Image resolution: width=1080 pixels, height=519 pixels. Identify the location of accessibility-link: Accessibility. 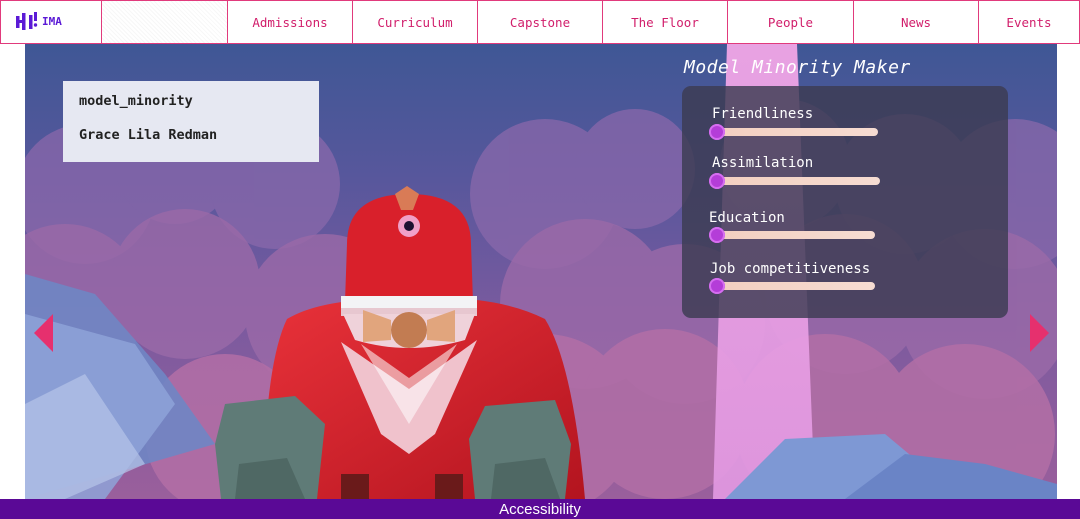
(540, 509).